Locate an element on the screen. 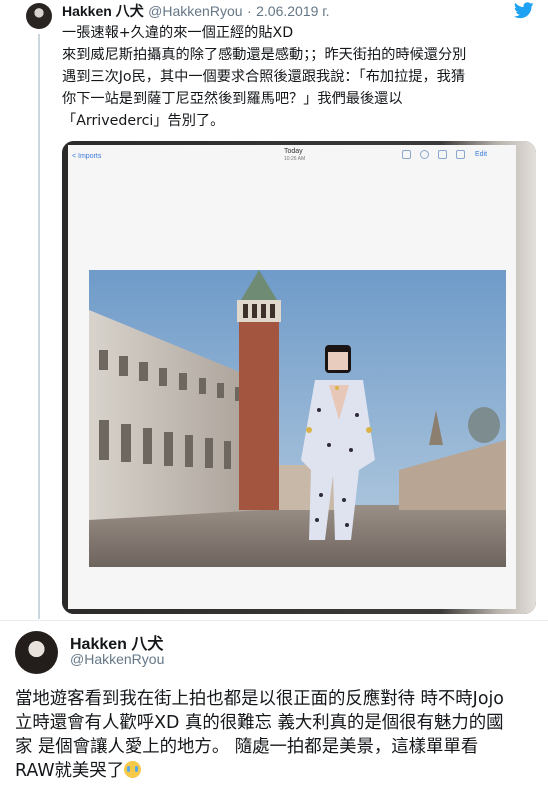  tweet-line: 一張速報+久違的來一個正經的貼XD is located at coordinates (178, 33).